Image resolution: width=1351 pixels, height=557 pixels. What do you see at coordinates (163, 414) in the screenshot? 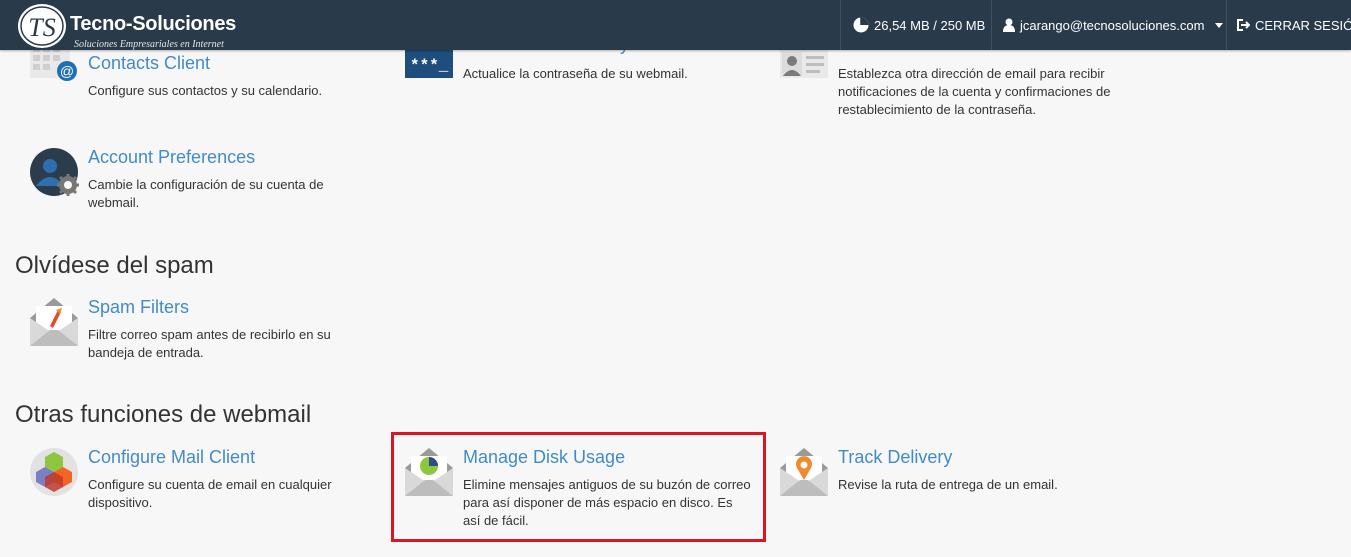
I see `other-section-title: Otras funciones de webmail` at bounding box center [163, 414].